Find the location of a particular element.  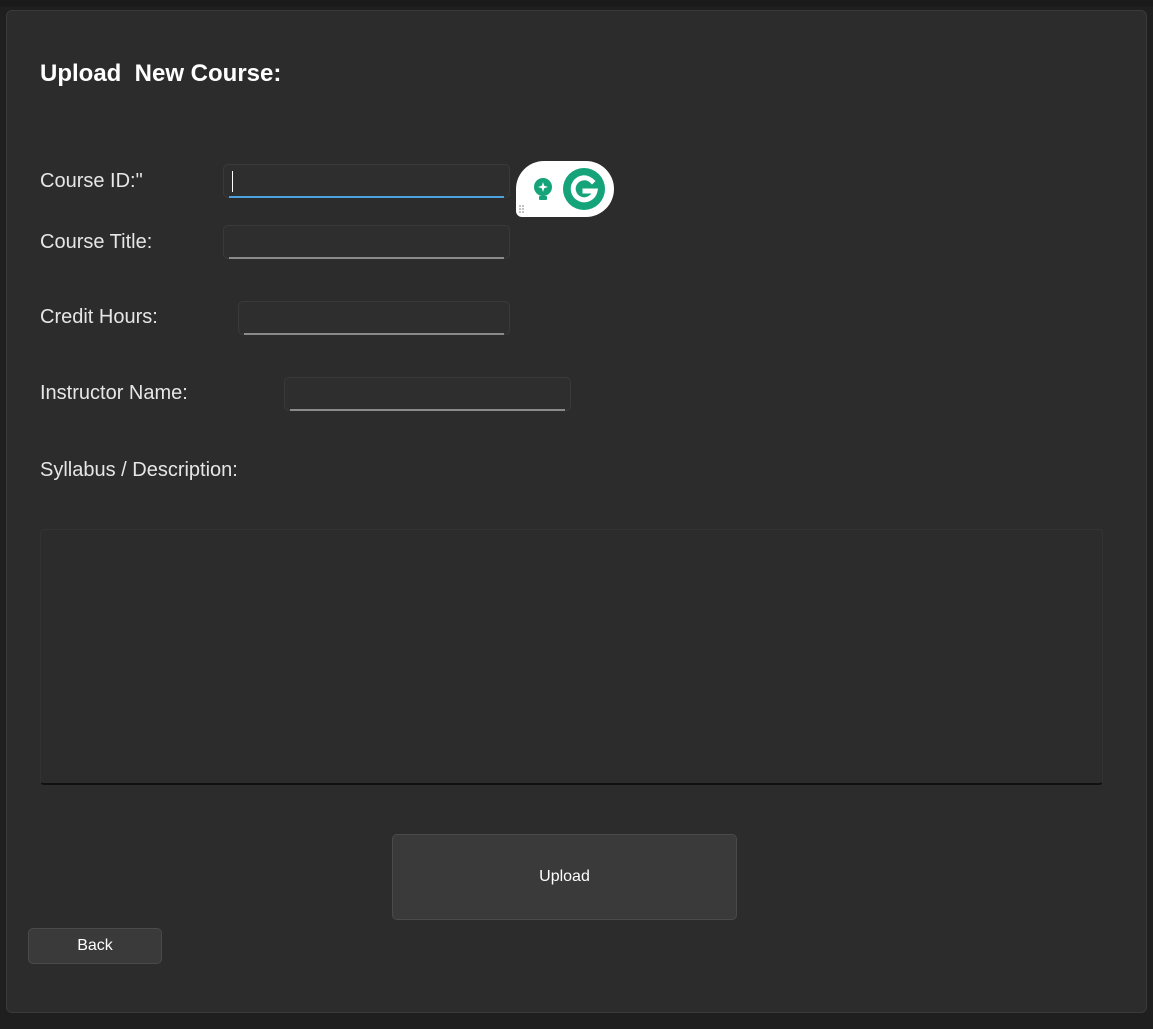

course-title-input is located at coordinates (366, 242).